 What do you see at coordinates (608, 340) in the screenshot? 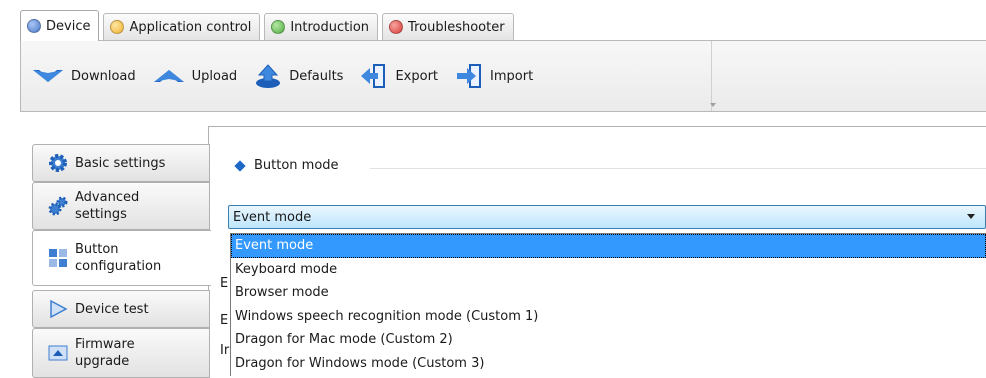
I see `dropdown-option-dragon-for-mac: Dragon for Mac mode (Custom 2)` at bounding box center [608, 340].